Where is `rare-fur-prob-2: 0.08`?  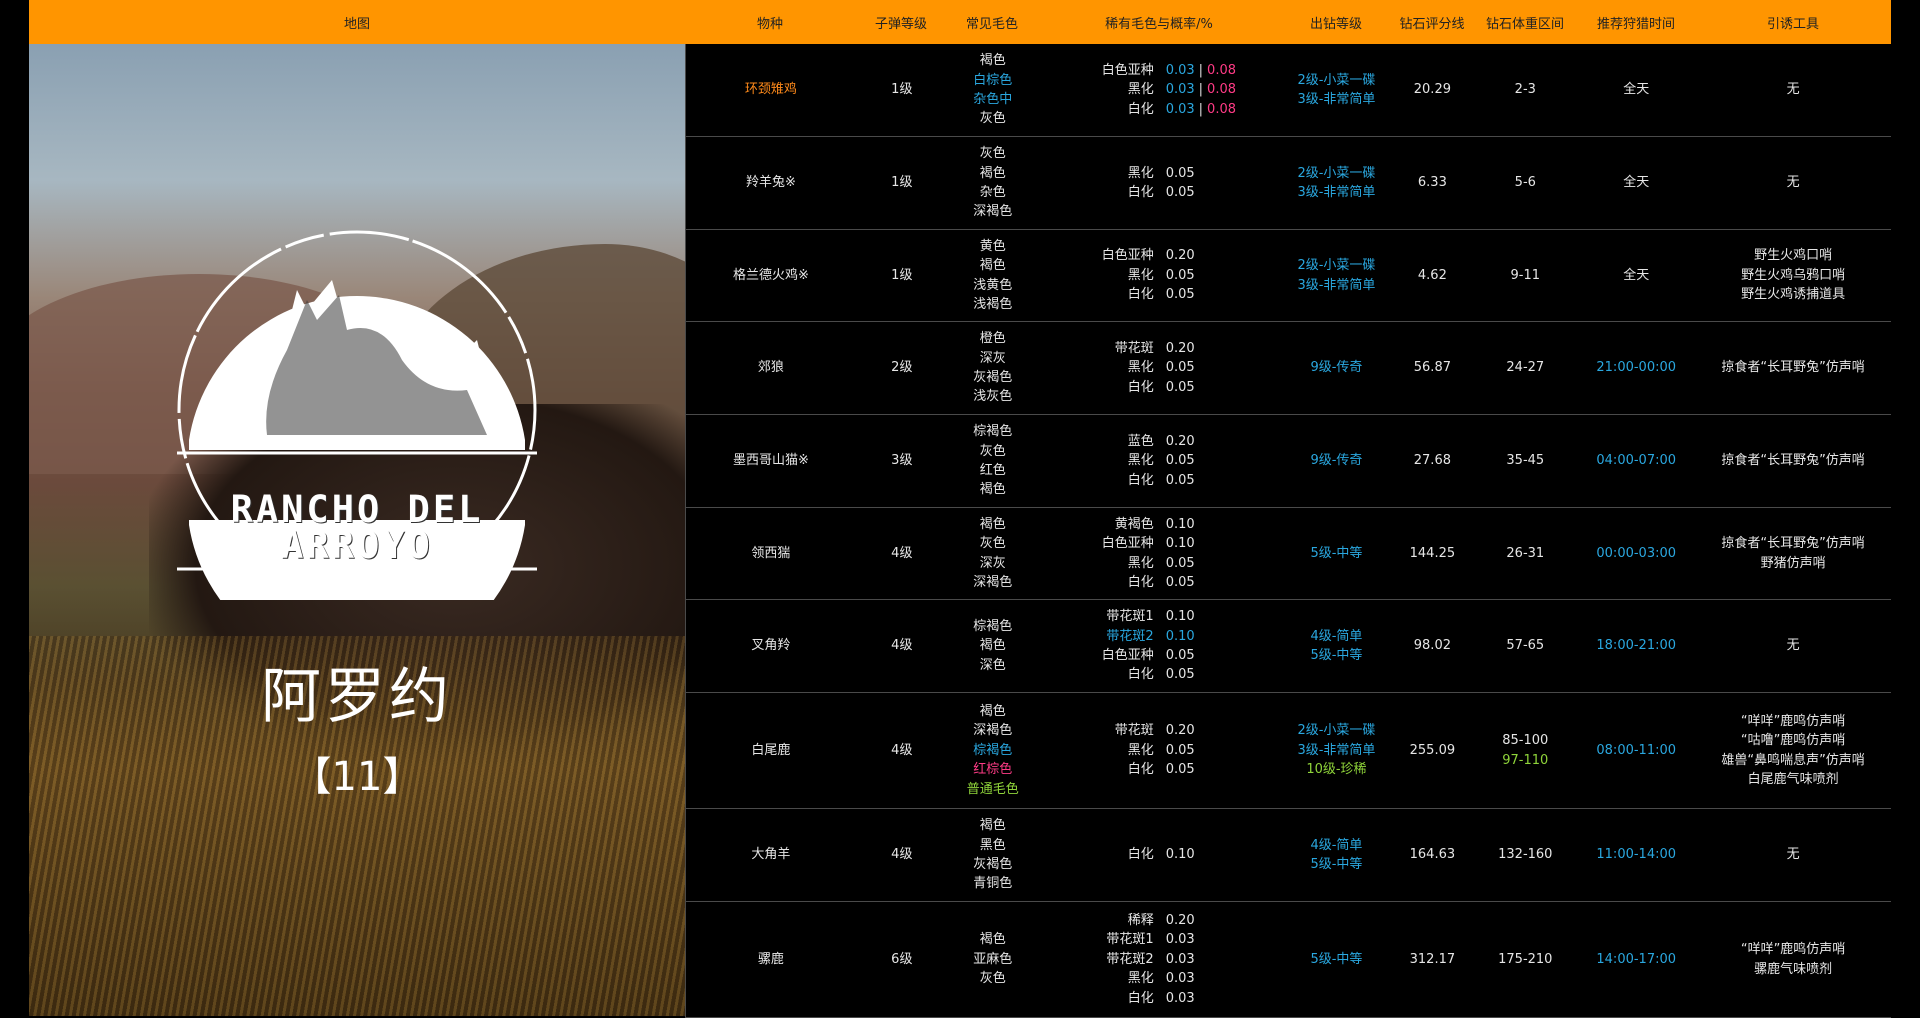 rare-fur-prob-2: 0.08 is located at coordinates (1221, 90).